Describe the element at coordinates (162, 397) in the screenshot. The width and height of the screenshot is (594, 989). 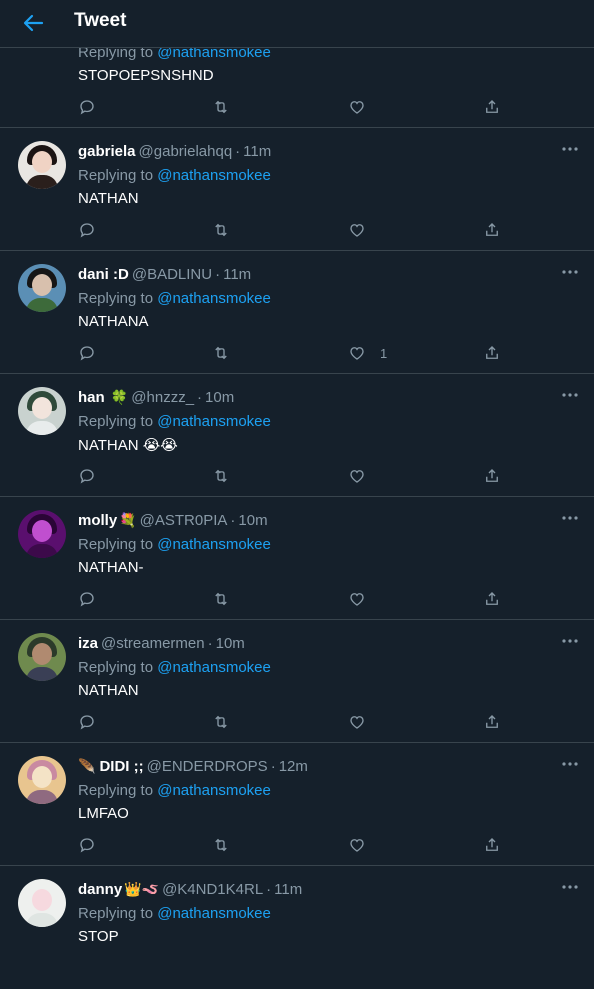
I see `user-handle: @hnzzz_` at that location.